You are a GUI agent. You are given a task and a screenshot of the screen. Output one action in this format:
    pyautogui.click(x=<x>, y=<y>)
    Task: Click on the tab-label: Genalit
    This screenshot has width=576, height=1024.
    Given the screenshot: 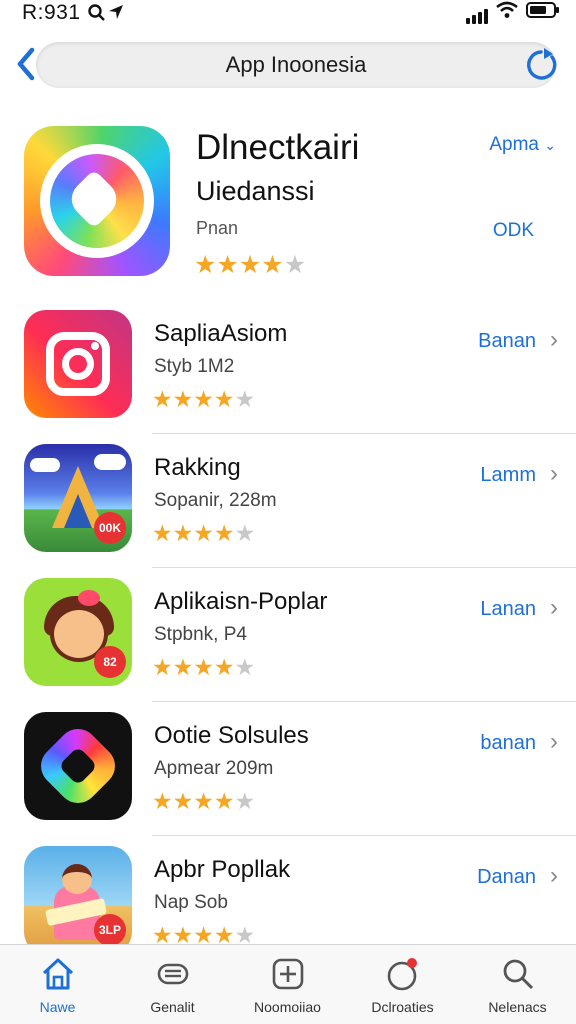 What is the action you would take?
    pyautogui.click(x=172, y=1007)
    